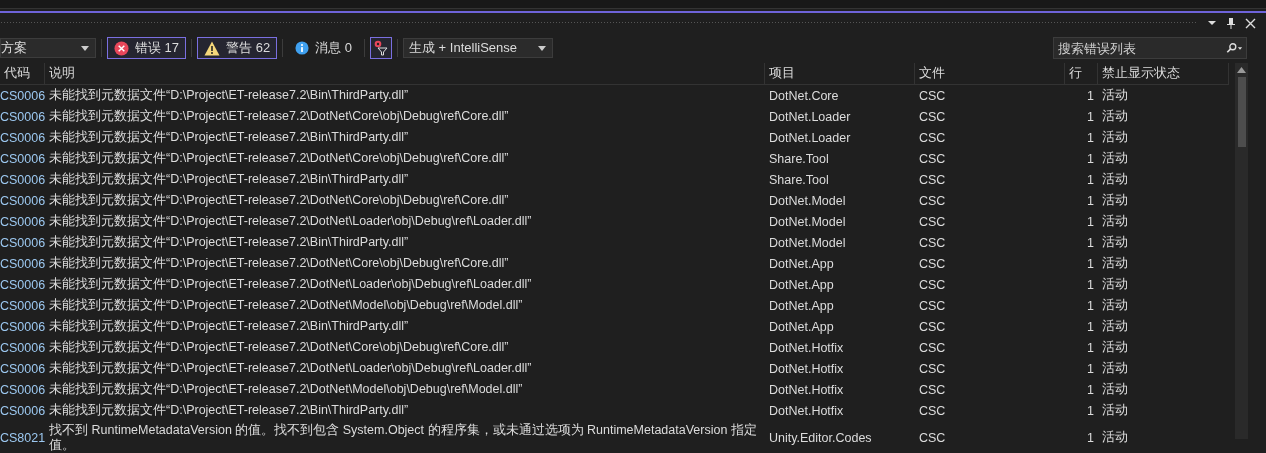 The image size is (1266, 453). Describe the element at coordinates (1231, 23) in the screenshot. I see `pin-icon` at that location.